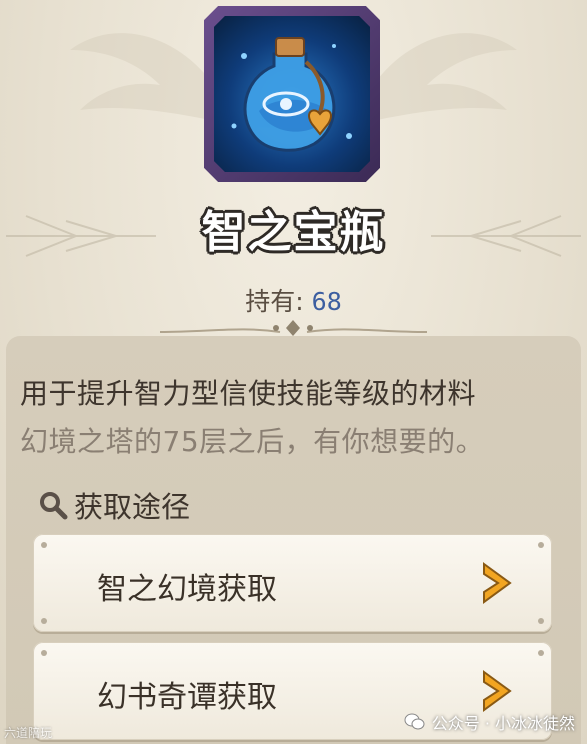  I want to click on wechat-icon, so click(414, 721).